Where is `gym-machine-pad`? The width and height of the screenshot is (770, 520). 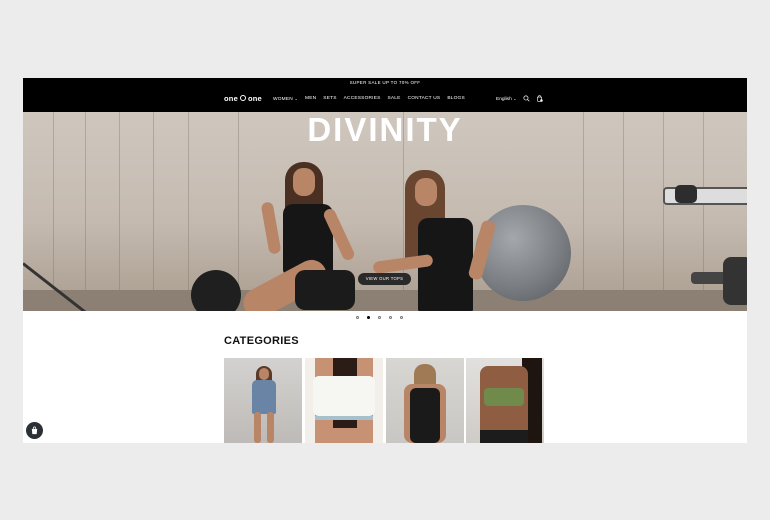
gym-machine-pad is located at coordinates (686, 194).